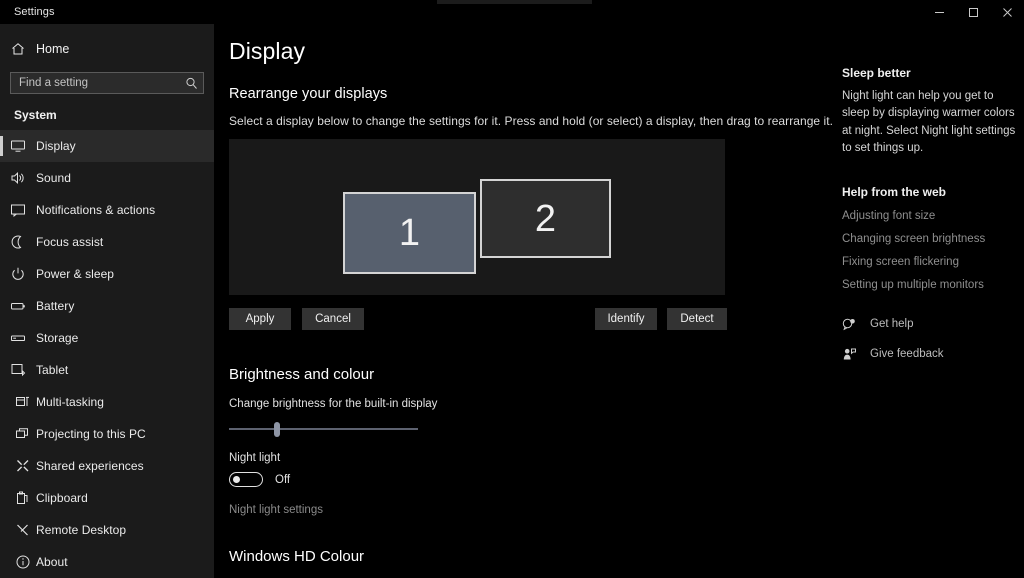 Image resolution: width=1024 pixels, height=578 pixels. I want to click on sidebar-item-label: Power & sleep, so click(75, 274).